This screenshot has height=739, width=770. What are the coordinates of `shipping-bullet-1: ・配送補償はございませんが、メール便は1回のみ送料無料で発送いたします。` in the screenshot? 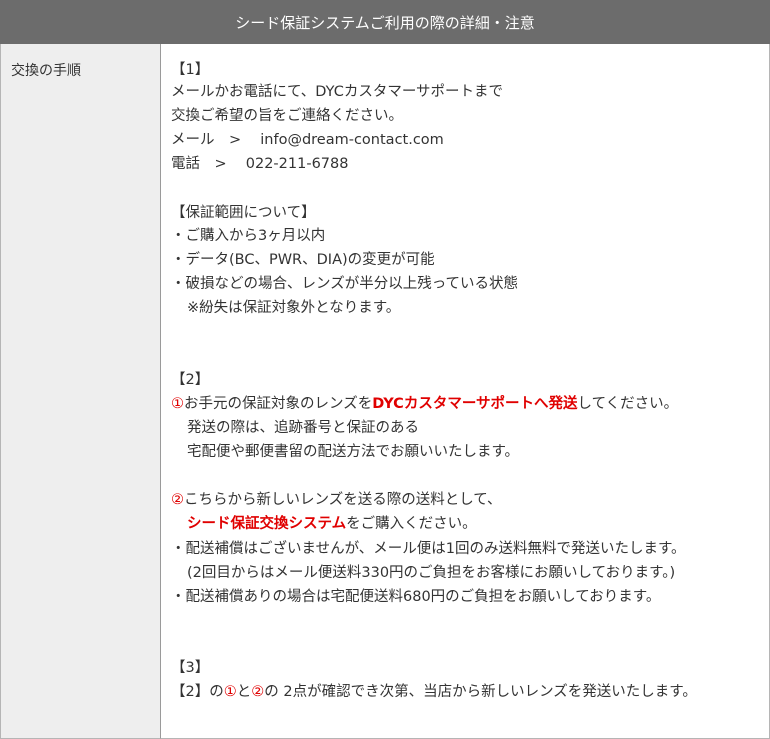 It's located at (428, 549).